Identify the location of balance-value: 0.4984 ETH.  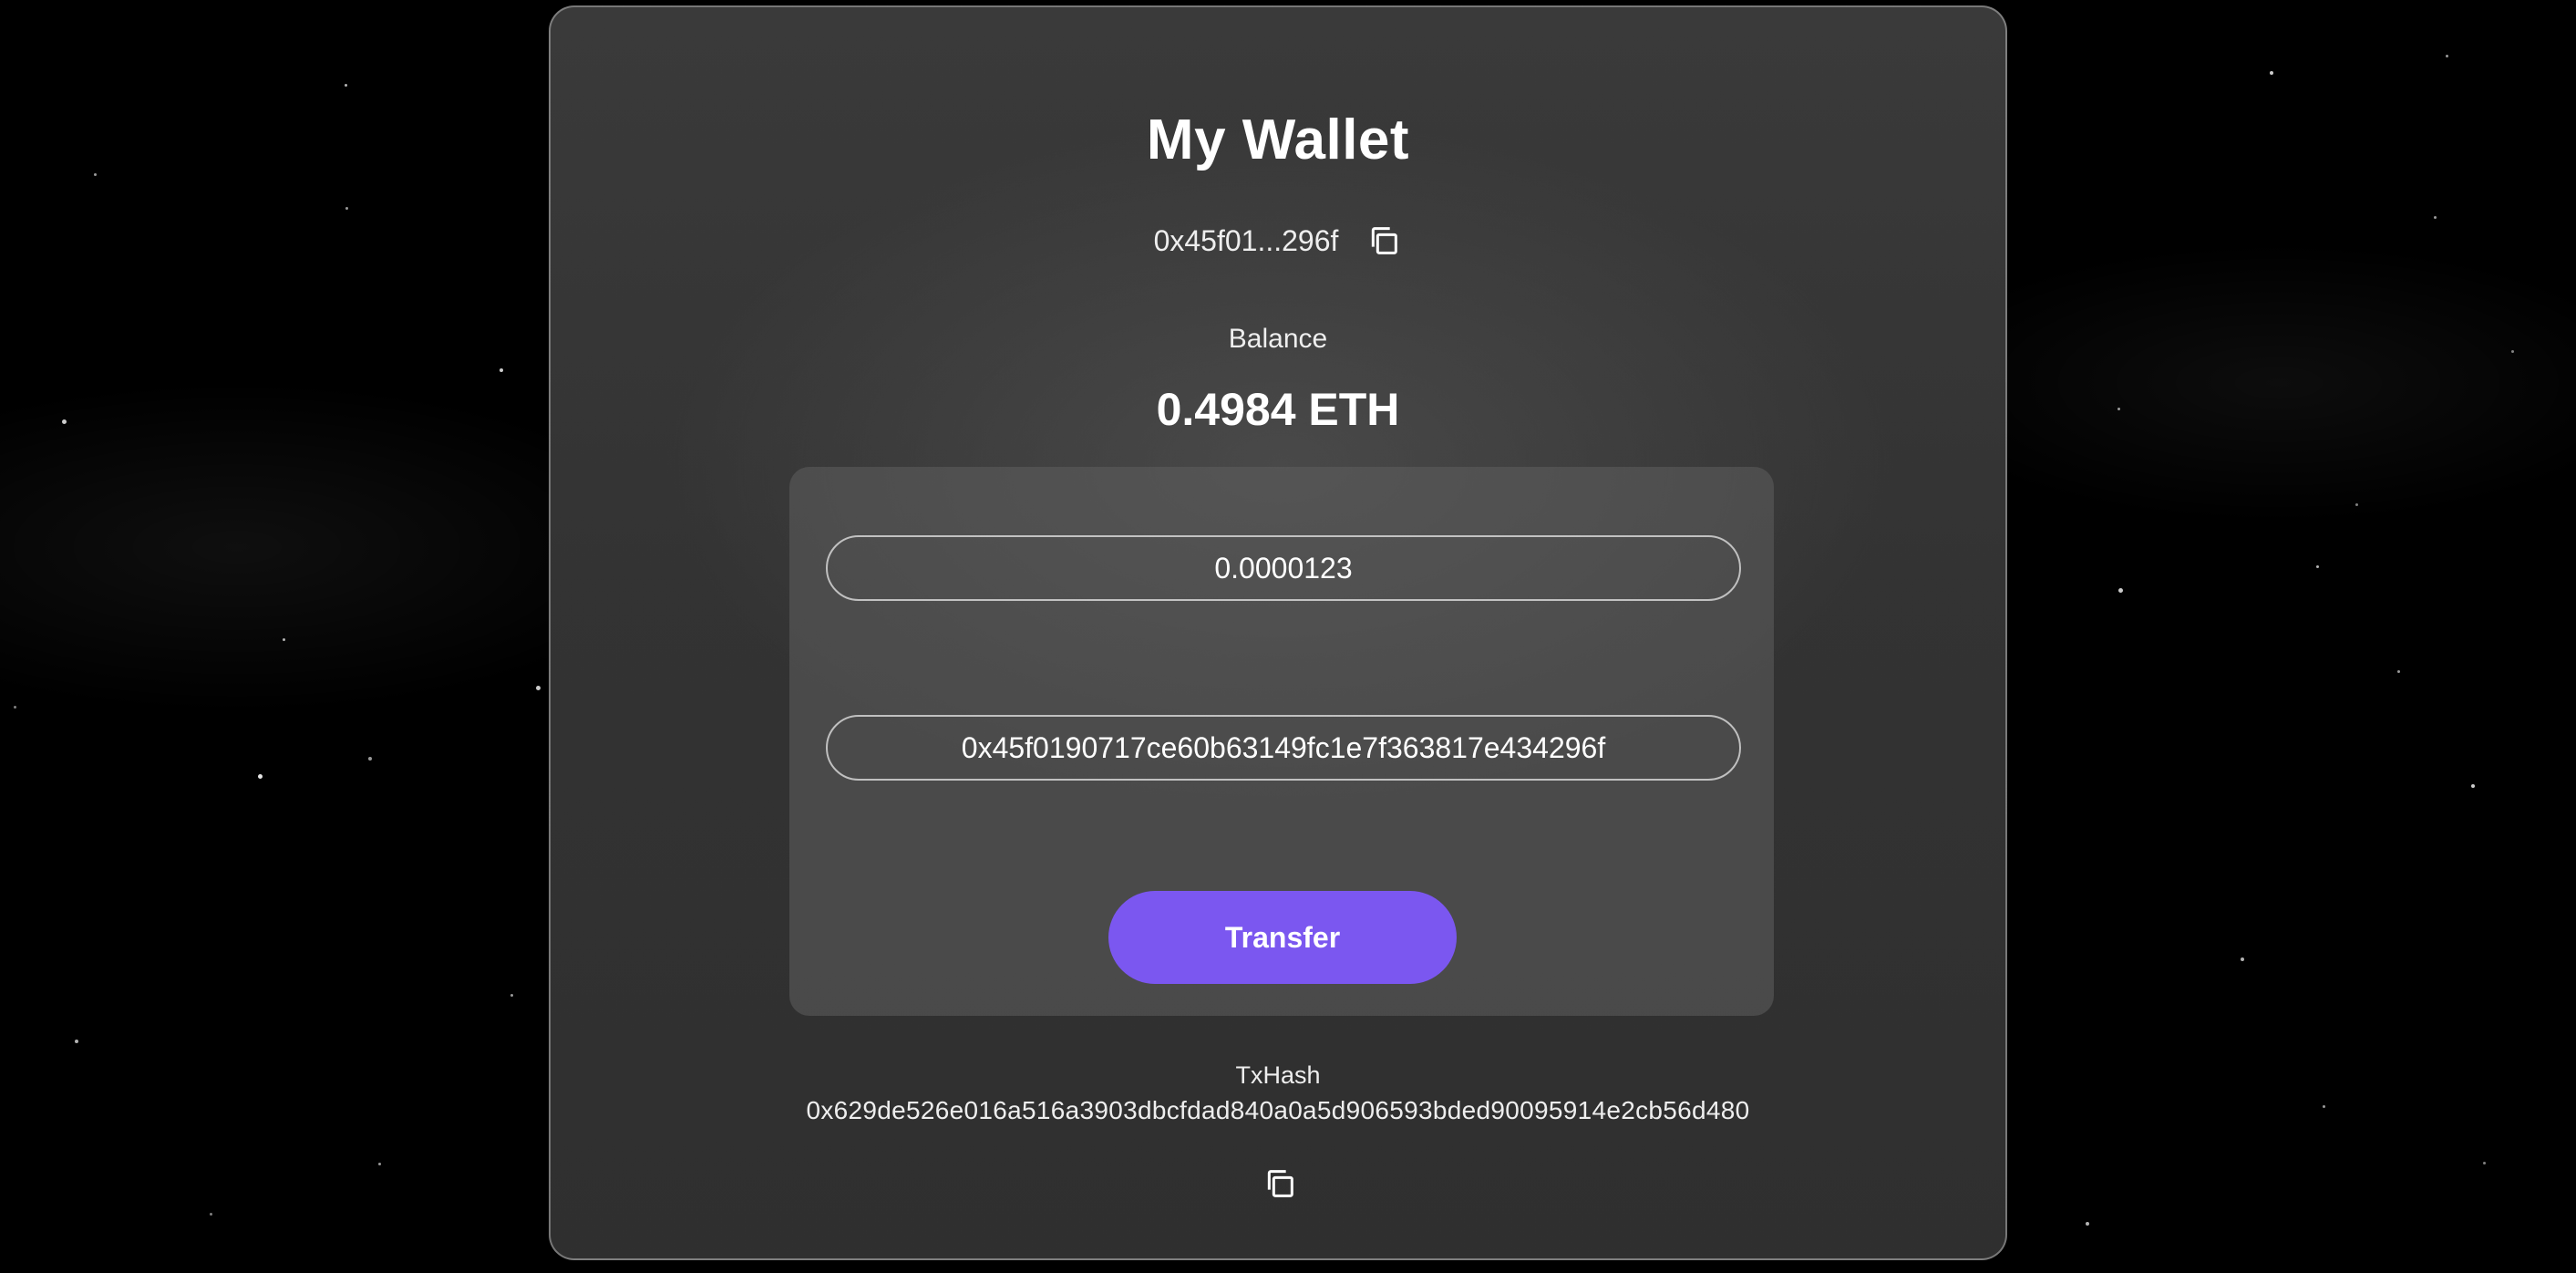
(1278, 409).